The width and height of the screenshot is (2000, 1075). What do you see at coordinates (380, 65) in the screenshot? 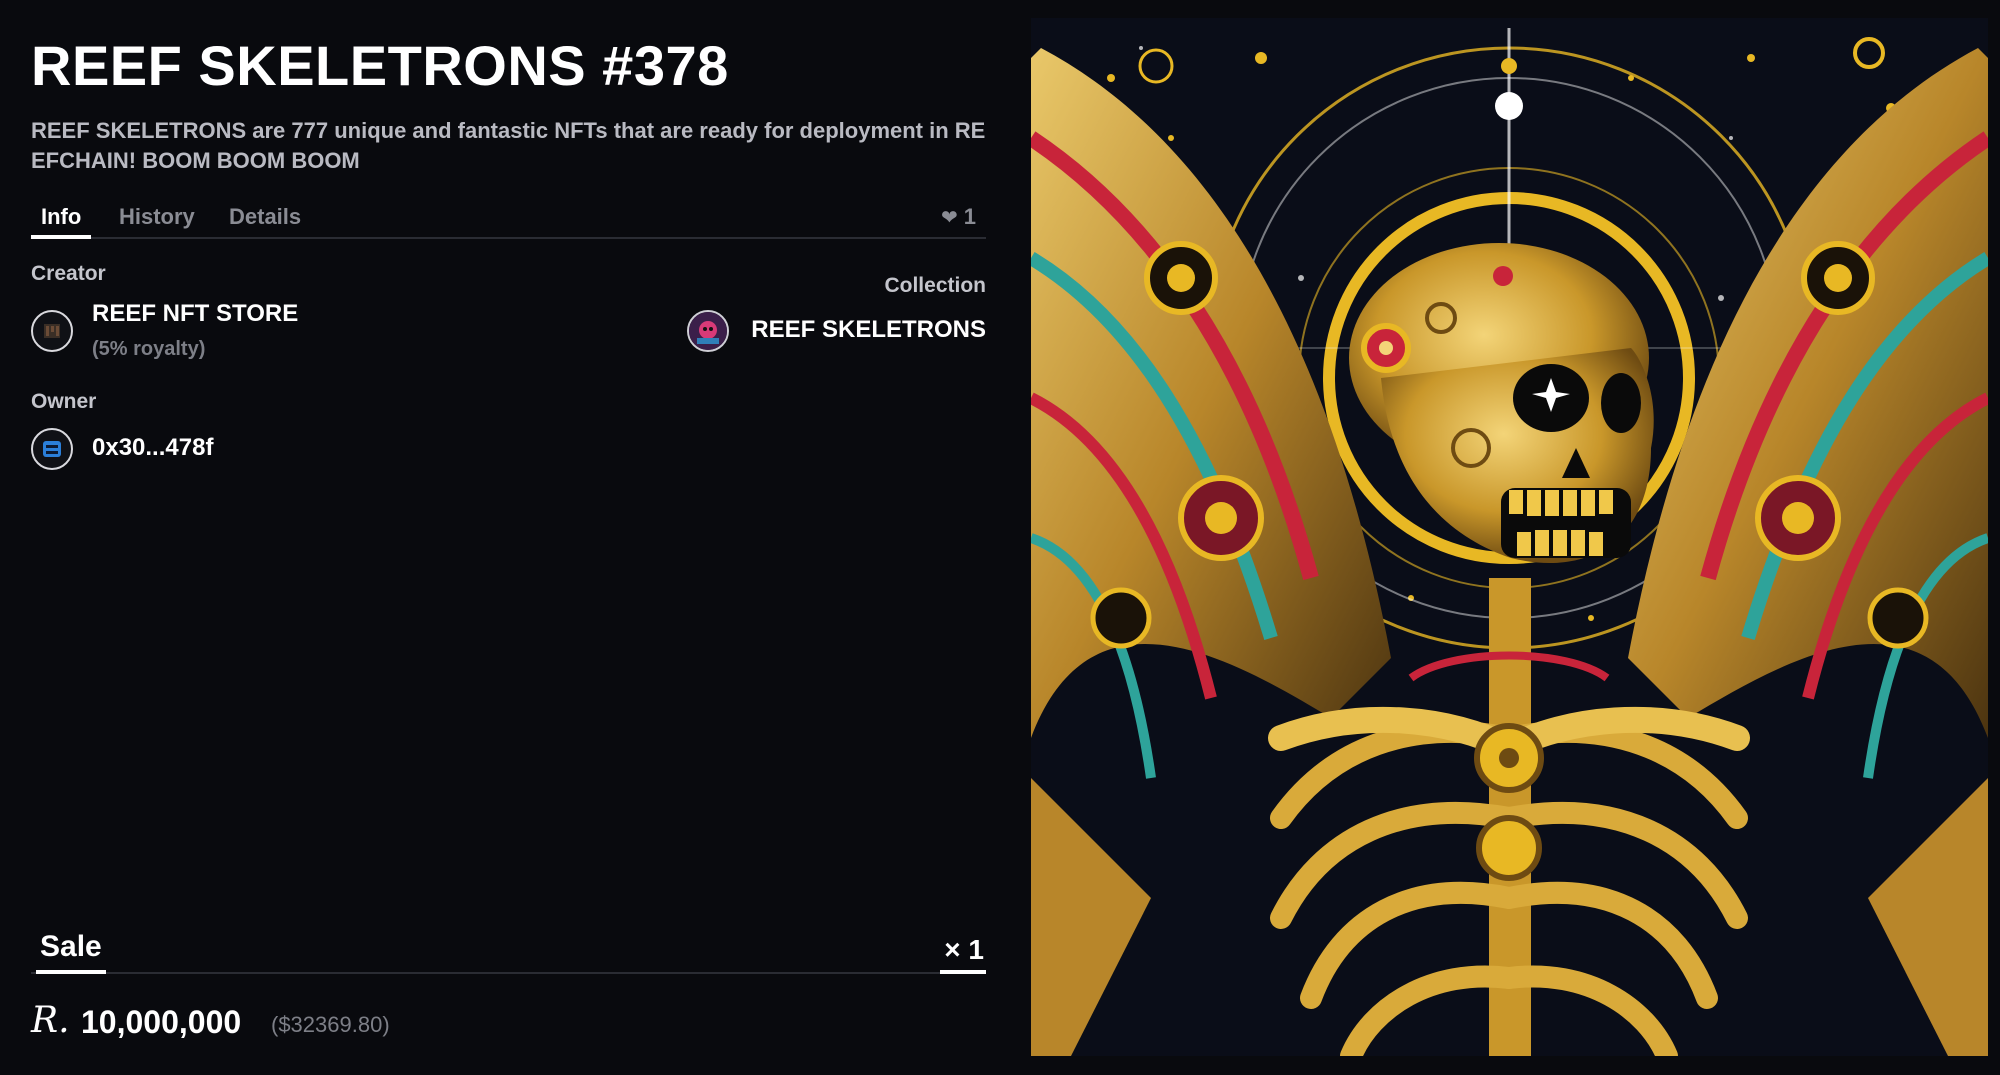
I see `nft-title: REEF SKELETRONS #378` at bounding box center [380, 65].